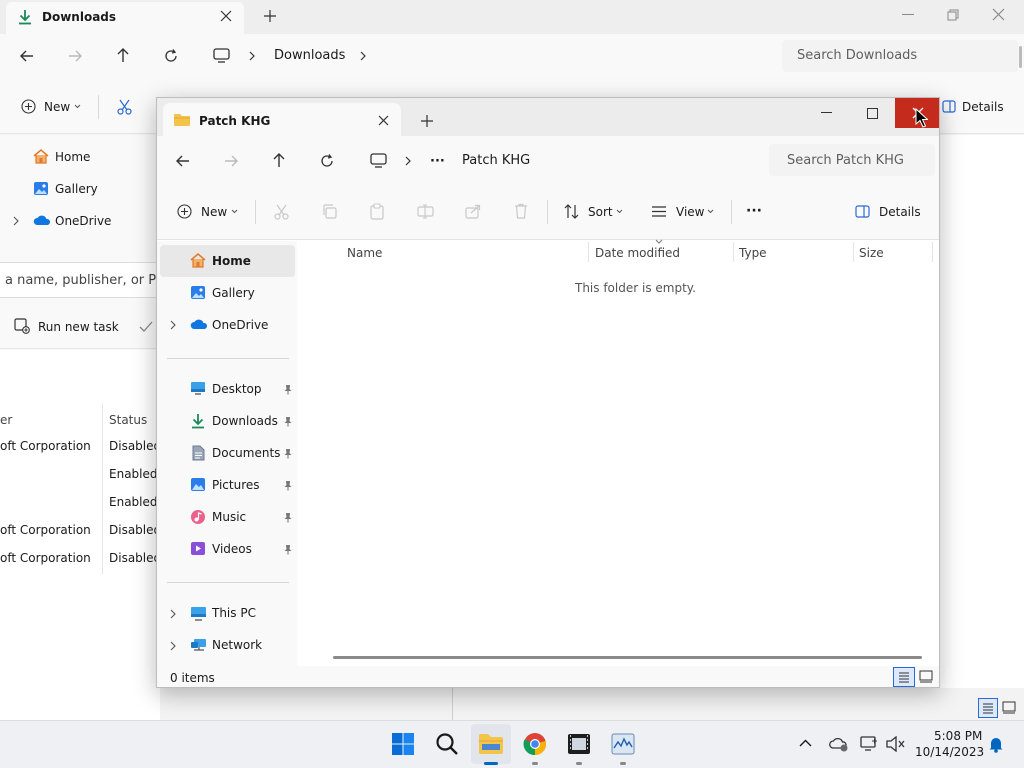 The width and height of the screenshot is (1024, 768). I want to click on notification-bell-icon, so click(996, 744).